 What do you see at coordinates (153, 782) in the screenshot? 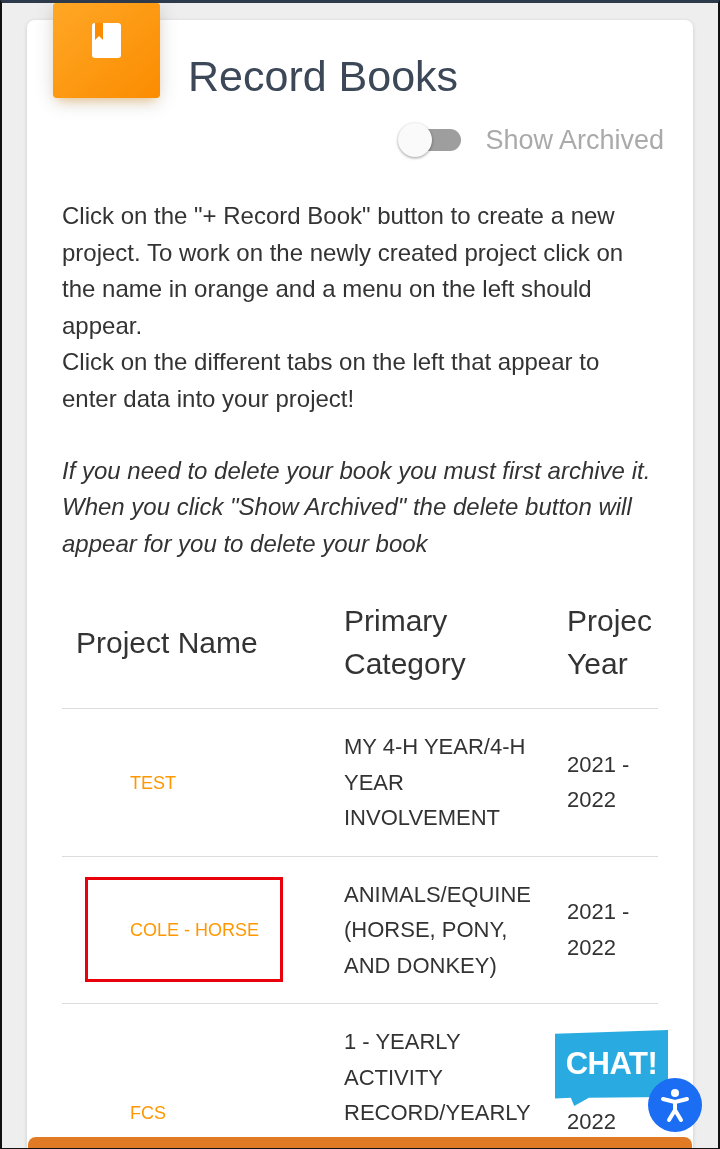
I see `project-name-link: TEST` at bounding box center [153, 782].